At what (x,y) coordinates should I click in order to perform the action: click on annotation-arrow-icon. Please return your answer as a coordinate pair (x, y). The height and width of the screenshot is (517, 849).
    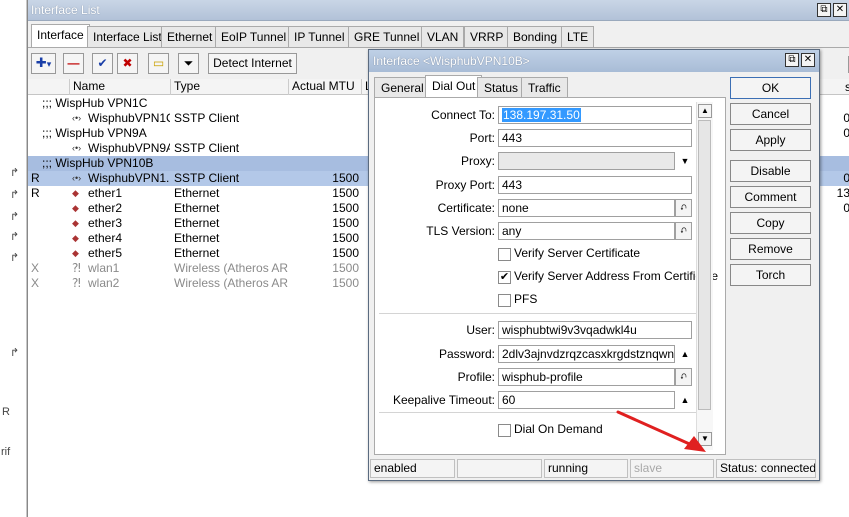
    Looking at the image, I should click on (661, 431).